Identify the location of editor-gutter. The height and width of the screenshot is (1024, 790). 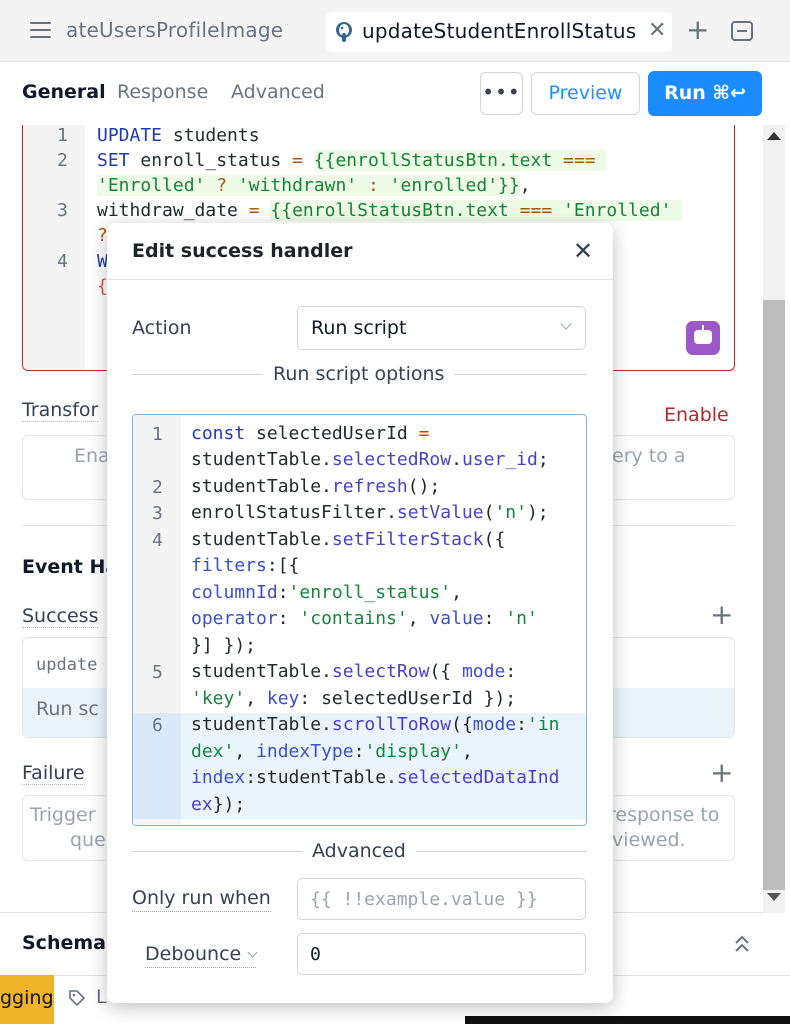
(54, 247).